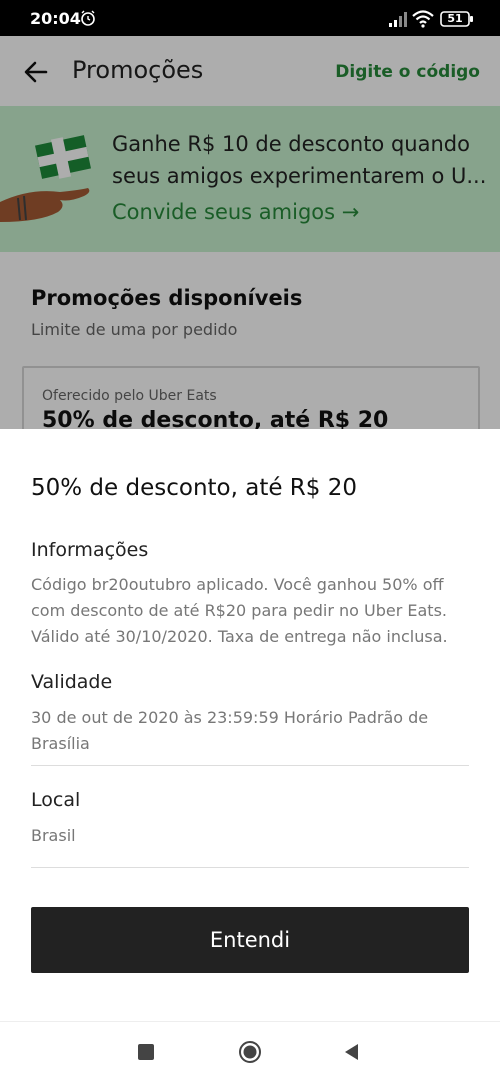 This screenshot has width=500, height=1082. What do you see at coordinates (90, 550) in the screenshot?
I see `info-heading: Informações` at bounding box center [90, 550].